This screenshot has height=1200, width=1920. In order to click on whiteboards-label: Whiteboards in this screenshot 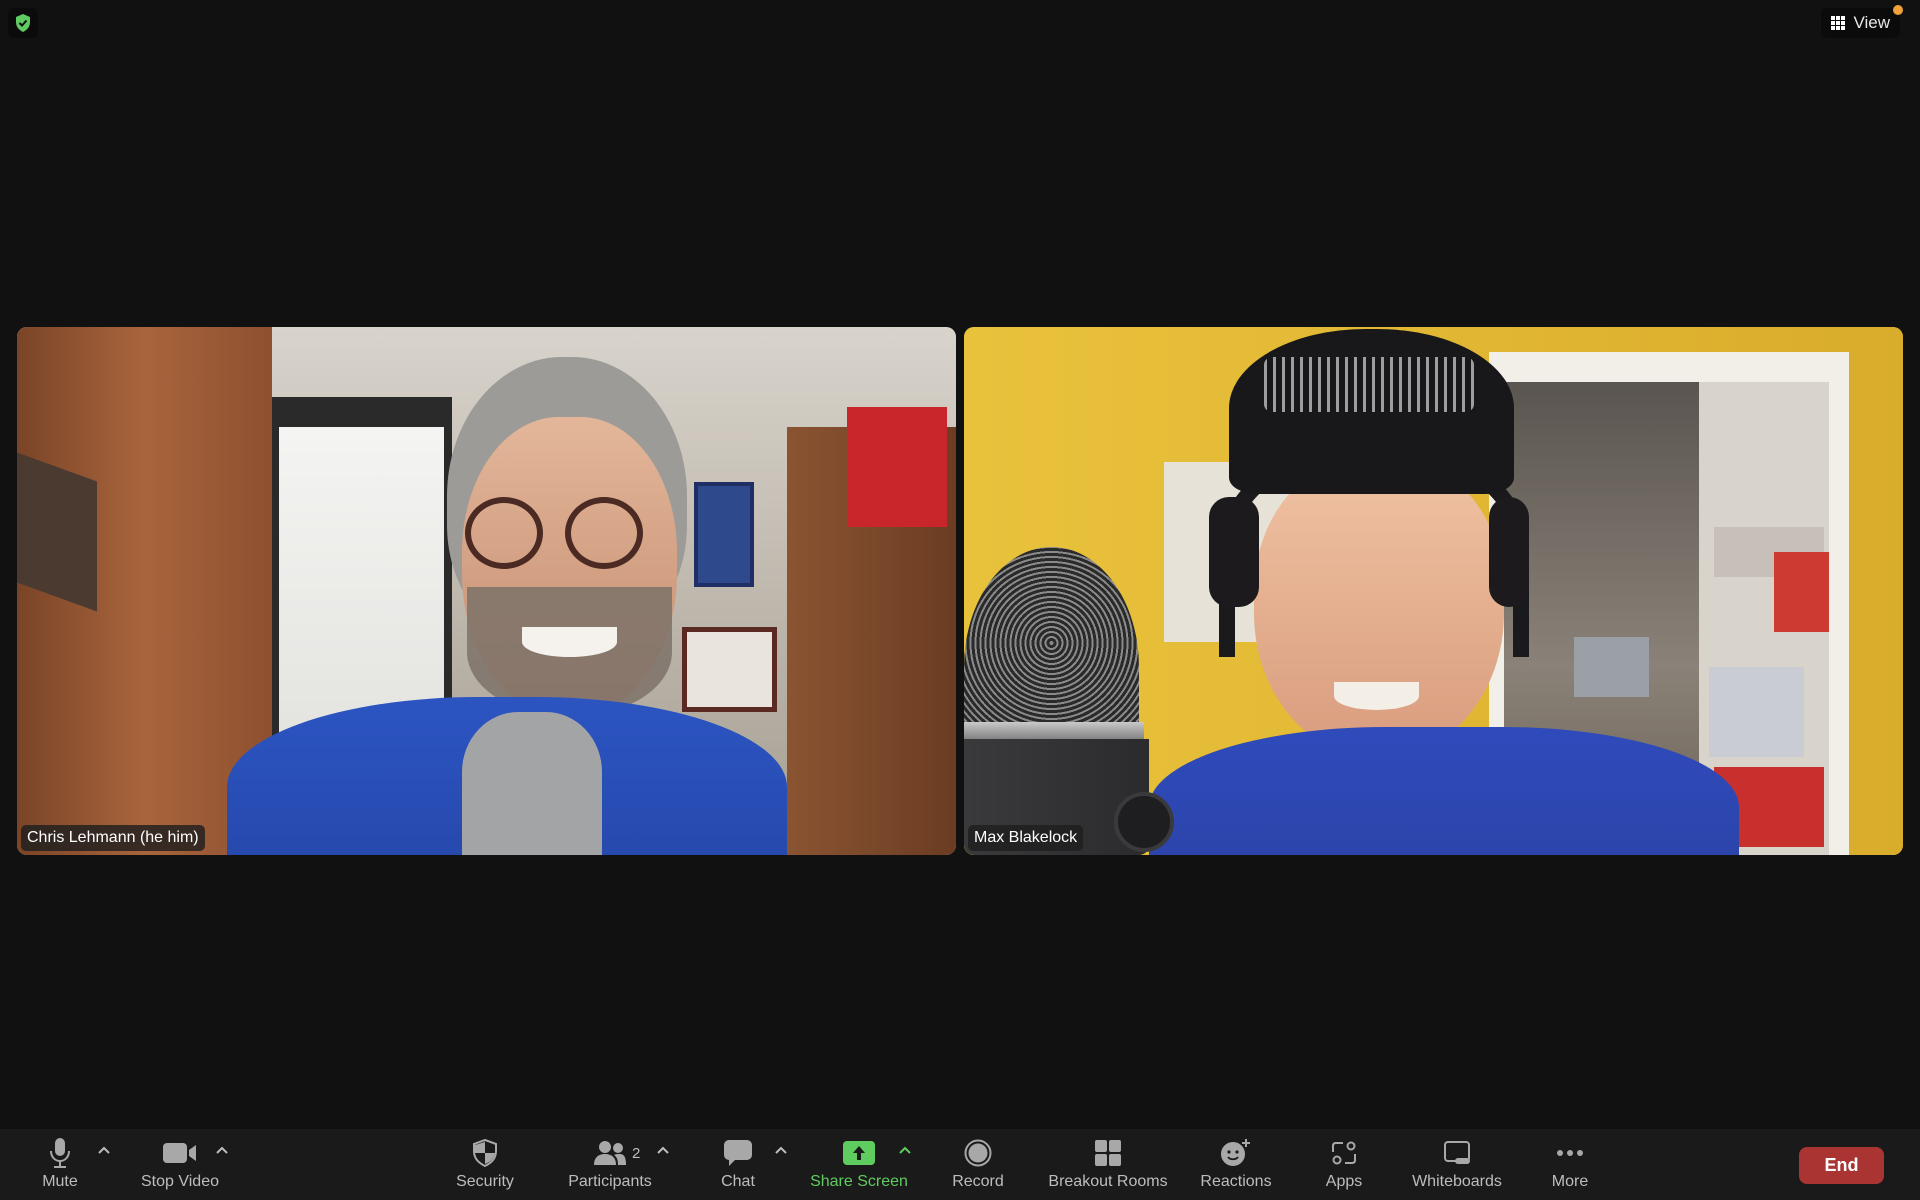, I will do `click(1457, 1181)`.